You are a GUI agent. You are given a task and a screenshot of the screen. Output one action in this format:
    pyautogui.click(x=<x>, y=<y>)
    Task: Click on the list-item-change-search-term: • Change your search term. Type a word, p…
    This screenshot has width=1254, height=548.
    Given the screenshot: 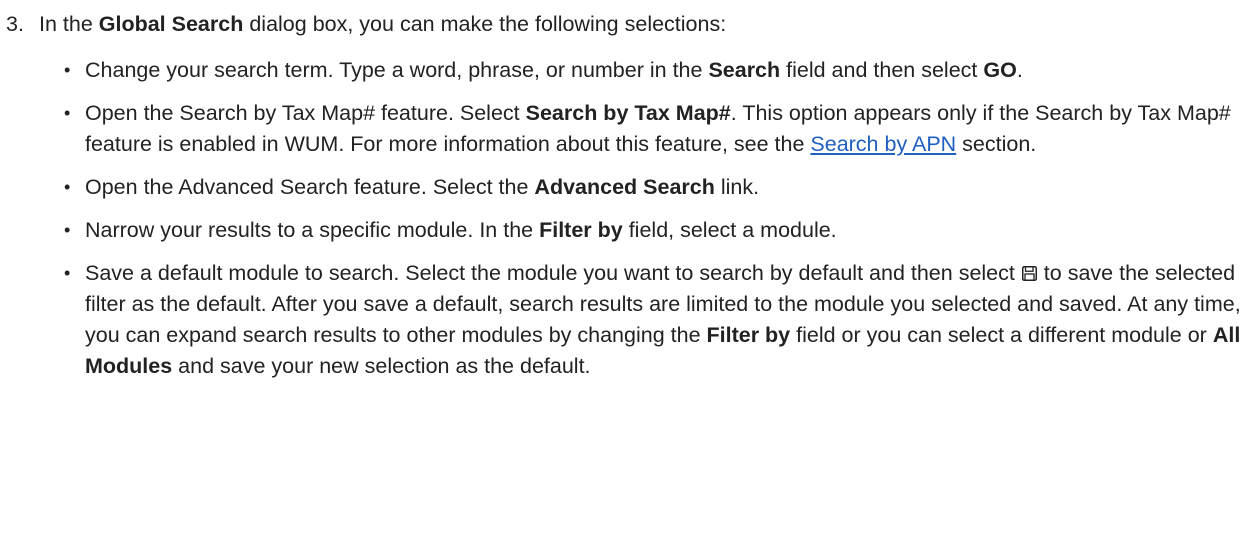 What is the action you would take?
    pyautogui.click(x=655, y=70)
    